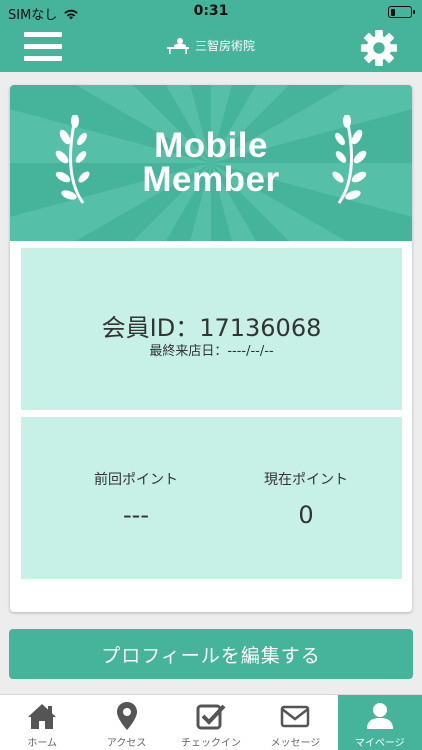  I want to click on tab-message: メッセージ, so click(295, 722).